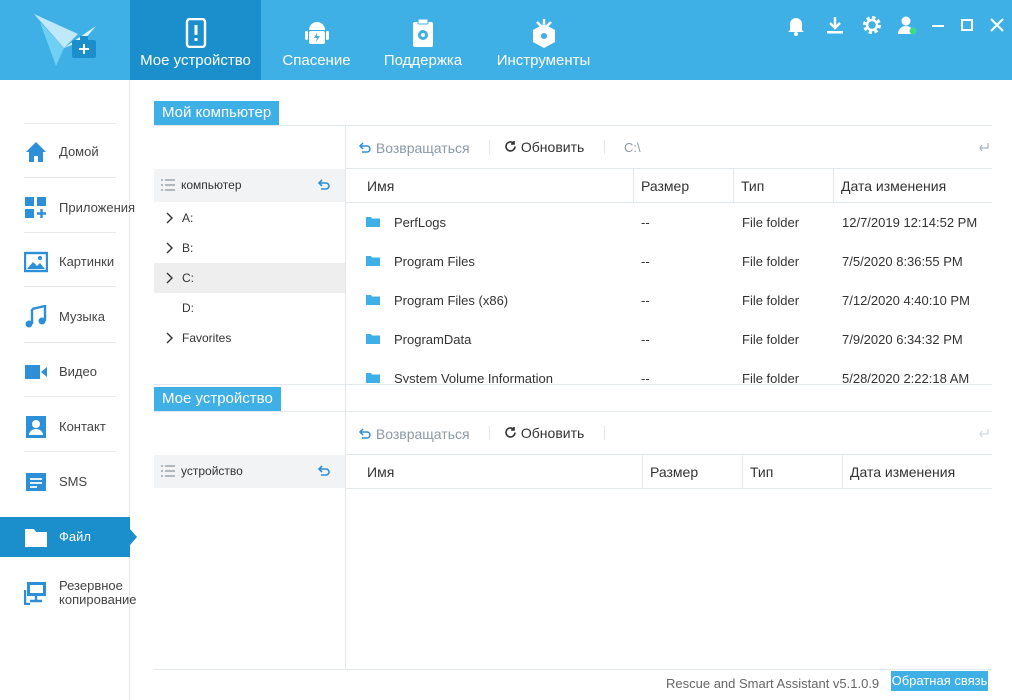  I want to click on list-icon, so click(168, 471).